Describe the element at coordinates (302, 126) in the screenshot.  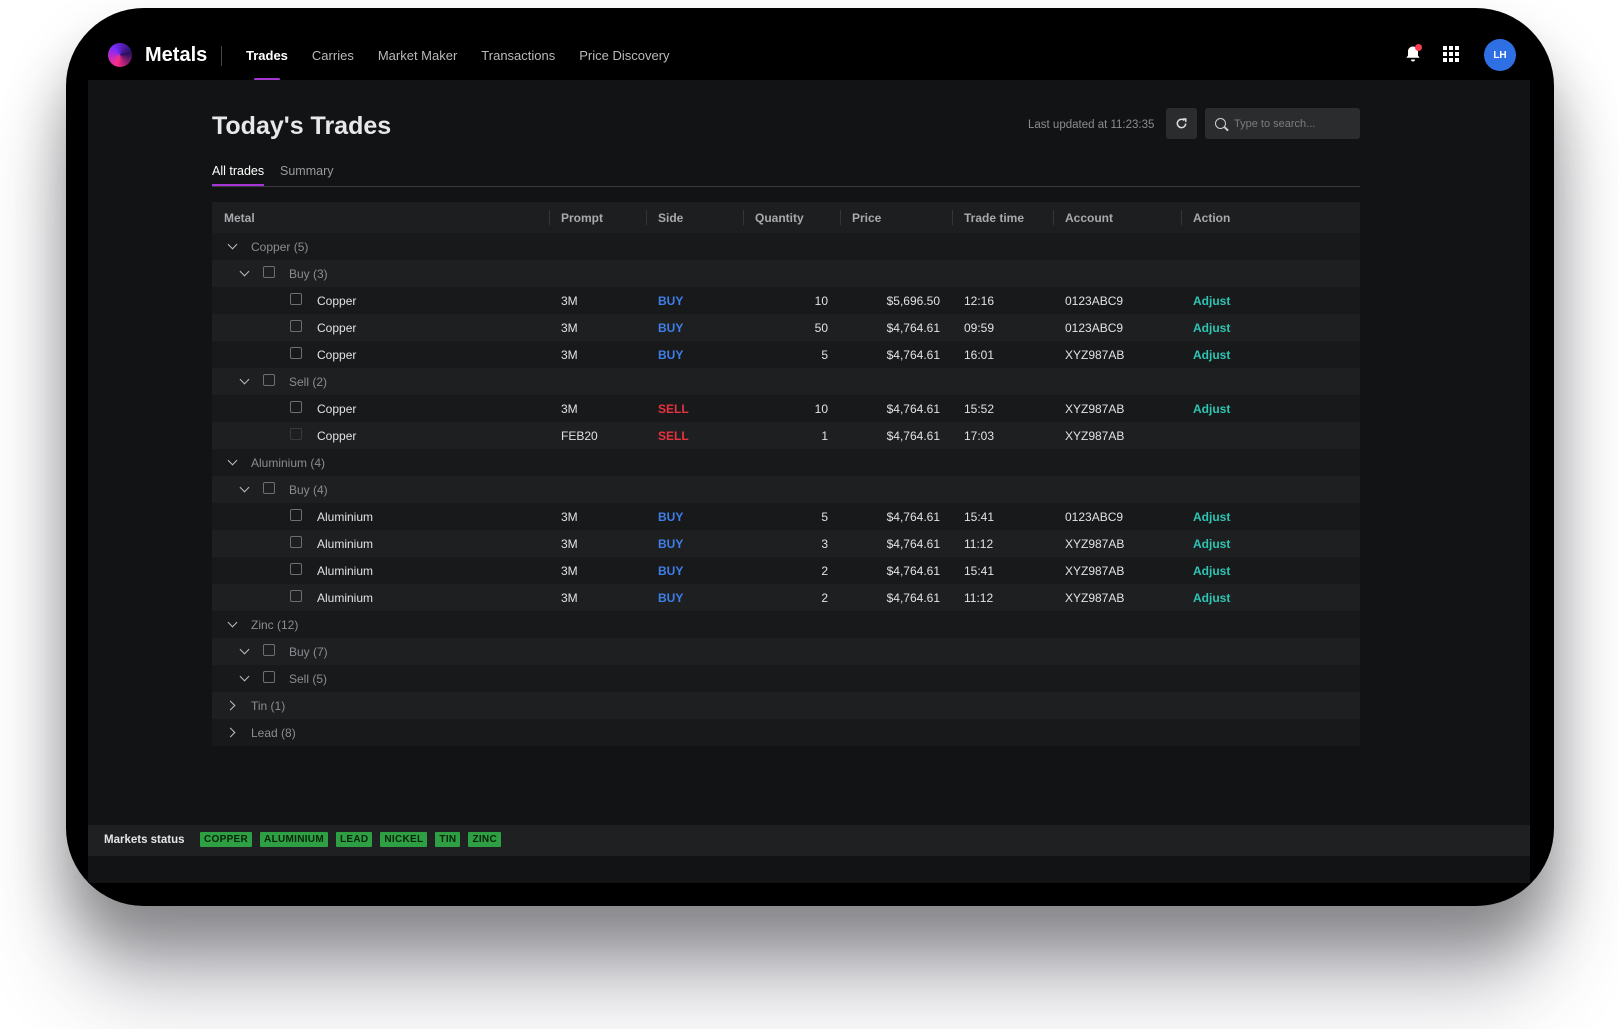
I see `page-title: Today's Trades` at that location.